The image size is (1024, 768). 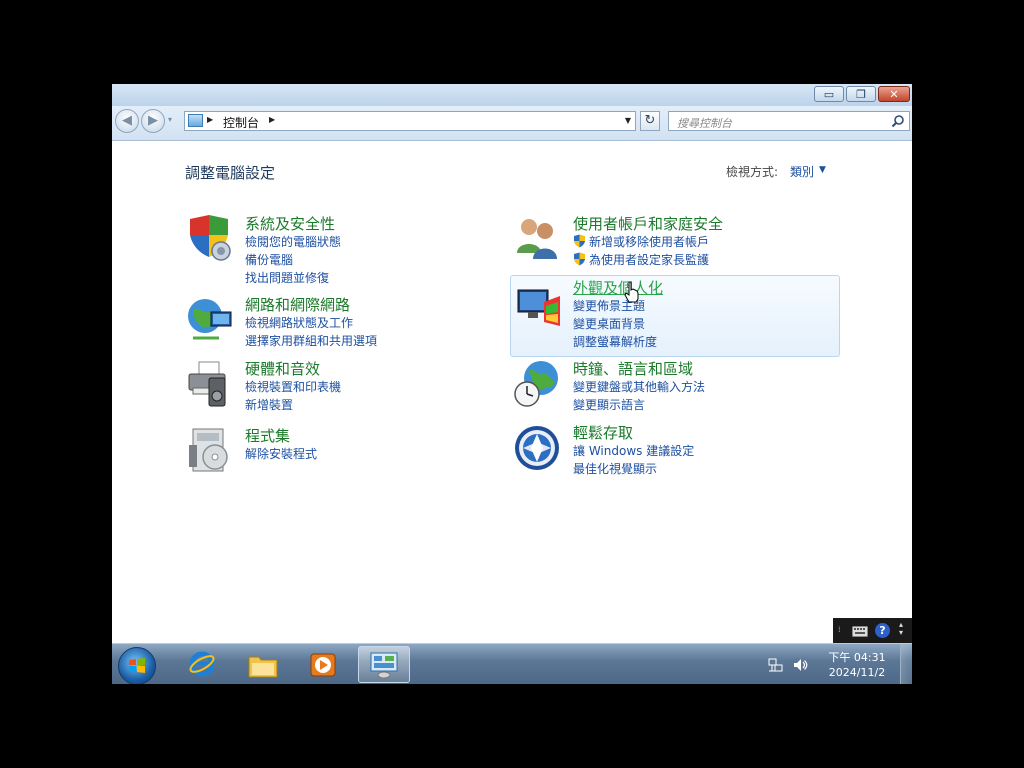 What do you see at coordinates (539, 307) in the screenshot?
I see `appearance-icon` at bounding box center [539, 307].